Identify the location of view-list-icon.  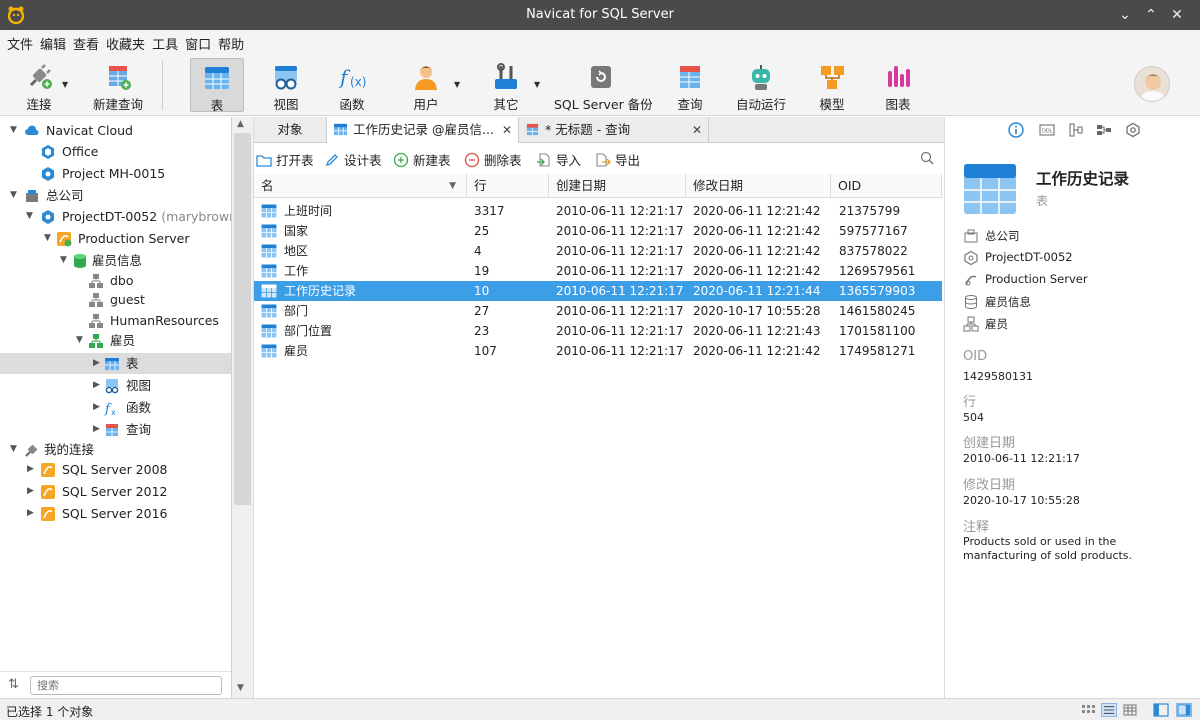
(1109, 710).